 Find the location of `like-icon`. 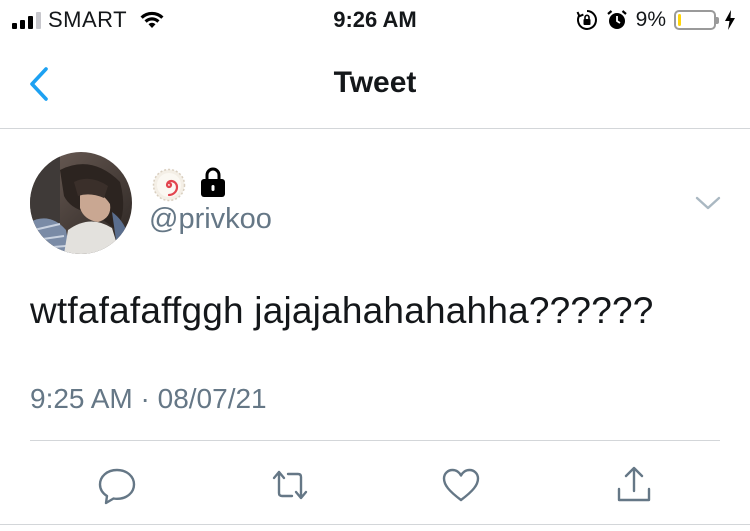

like-icon is located at coordinates (461, 485).